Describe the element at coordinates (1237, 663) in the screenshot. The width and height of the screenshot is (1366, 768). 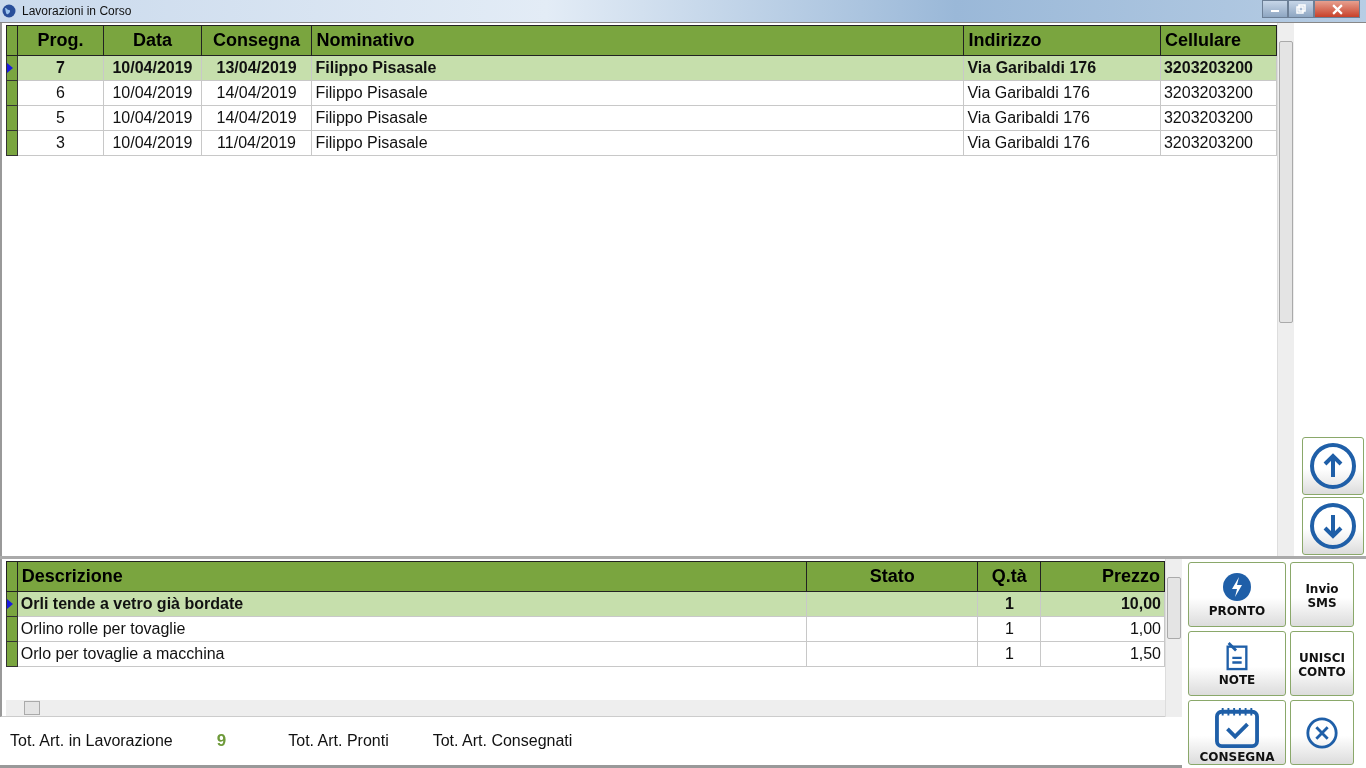
I see `action-button: NOTE` at that location.